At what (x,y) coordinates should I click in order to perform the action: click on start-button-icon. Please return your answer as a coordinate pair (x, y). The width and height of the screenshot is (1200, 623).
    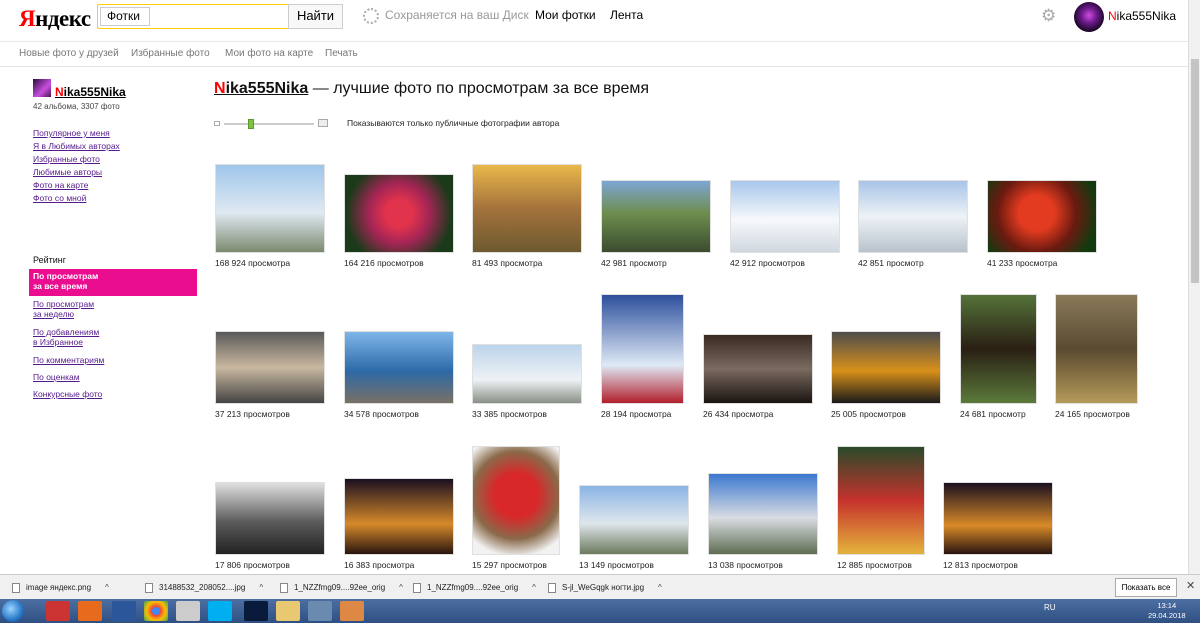
    Looking at the image, I should click on (13, 611).